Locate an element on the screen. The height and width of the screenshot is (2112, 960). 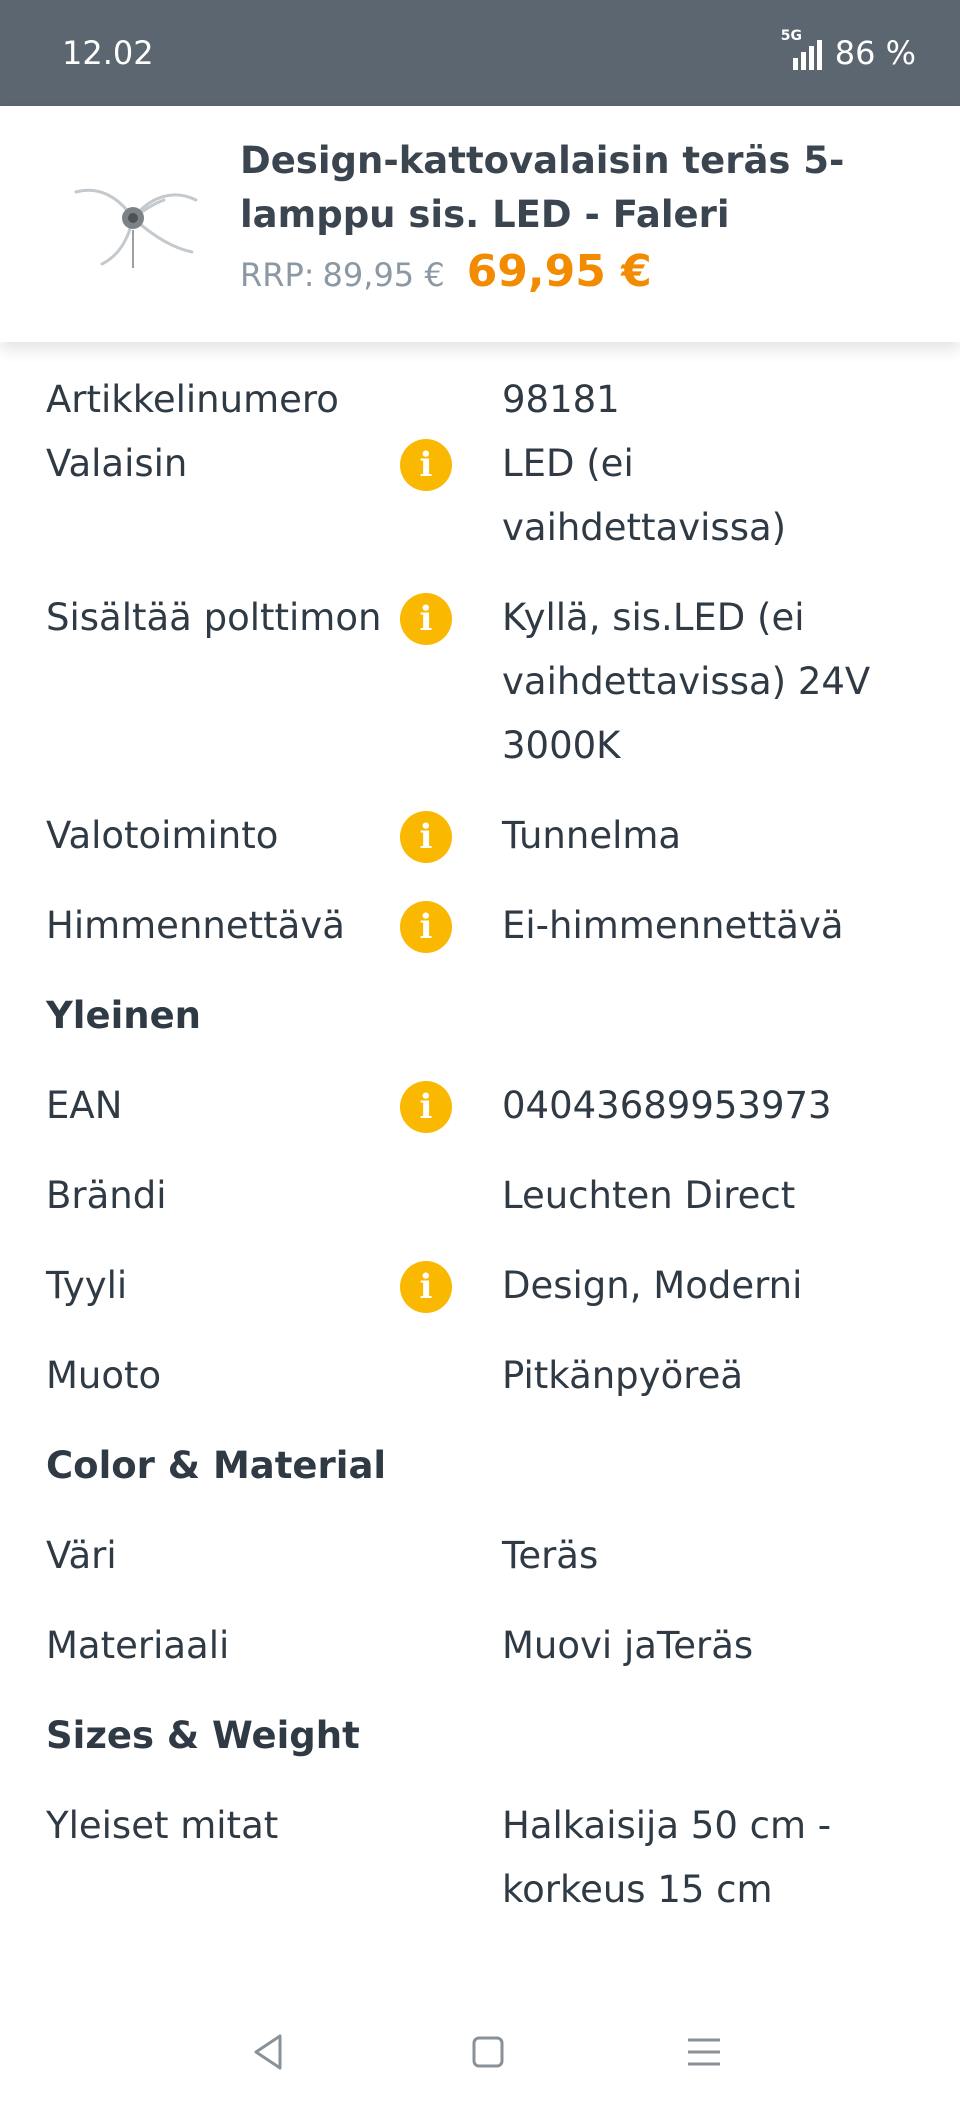
status-bar: 12.02 5G 86 % is located at coordinates (480, 53).